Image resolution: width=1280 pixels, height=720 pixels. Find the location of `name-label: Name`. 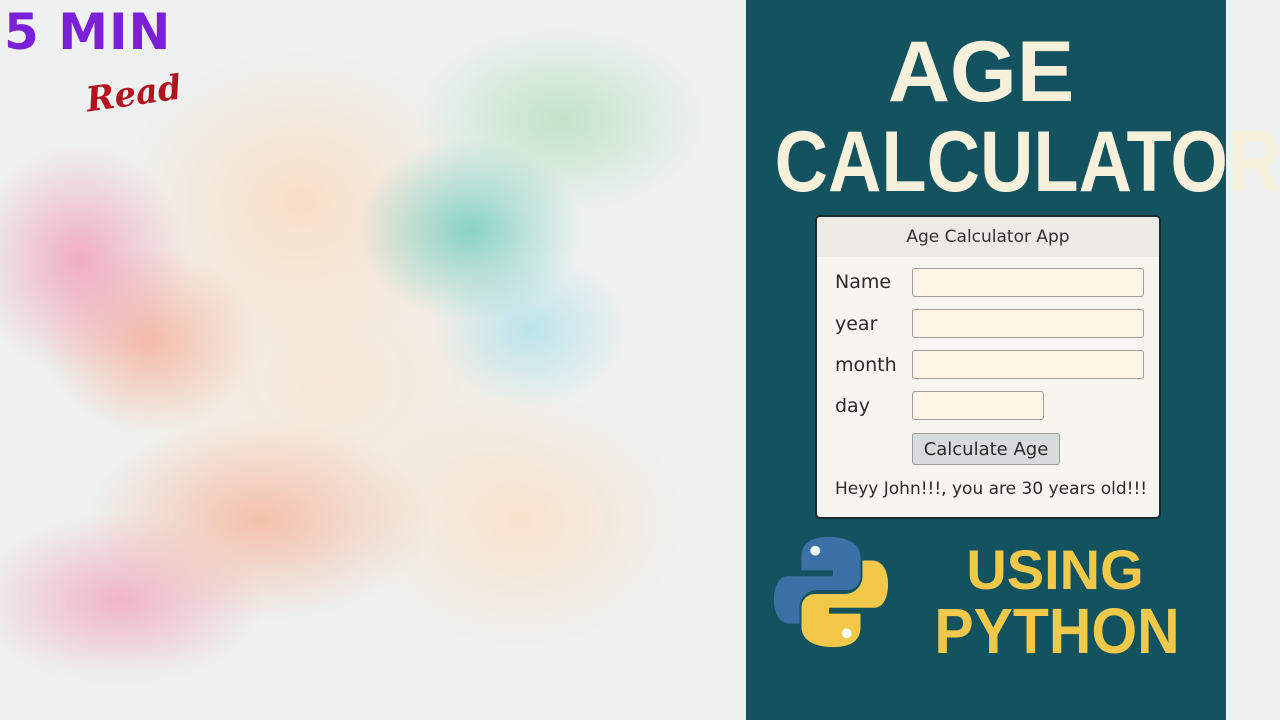

name-label: Name is located at coordinates (863, 282).